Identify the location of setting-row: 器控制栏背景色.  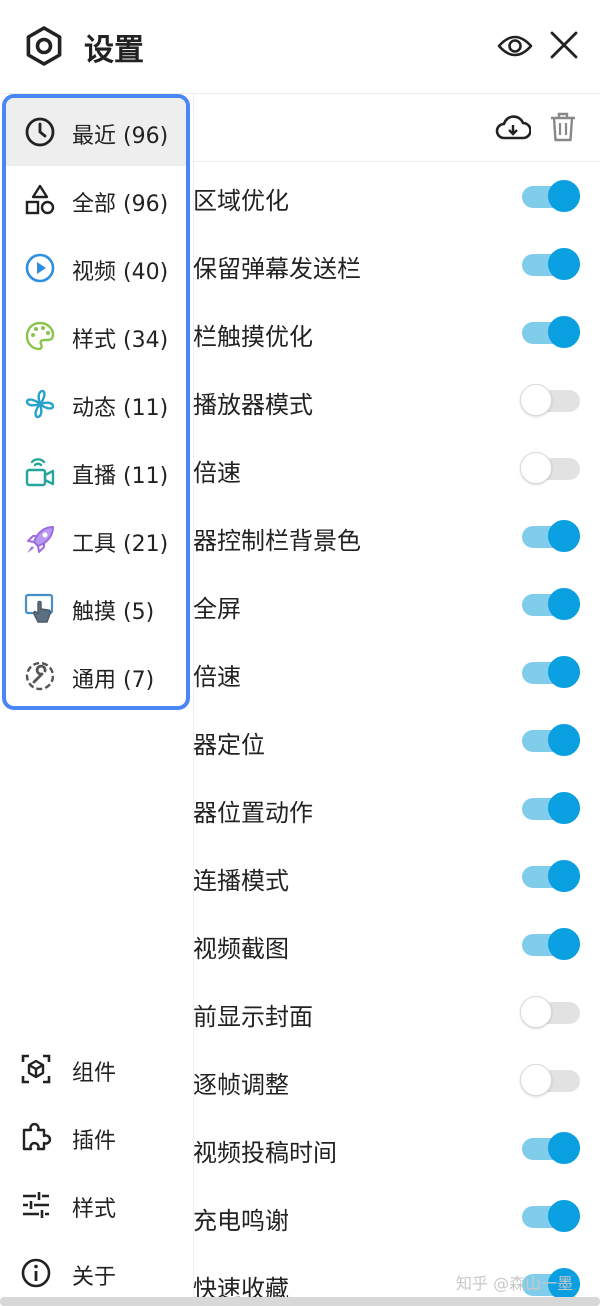
(396, 536).